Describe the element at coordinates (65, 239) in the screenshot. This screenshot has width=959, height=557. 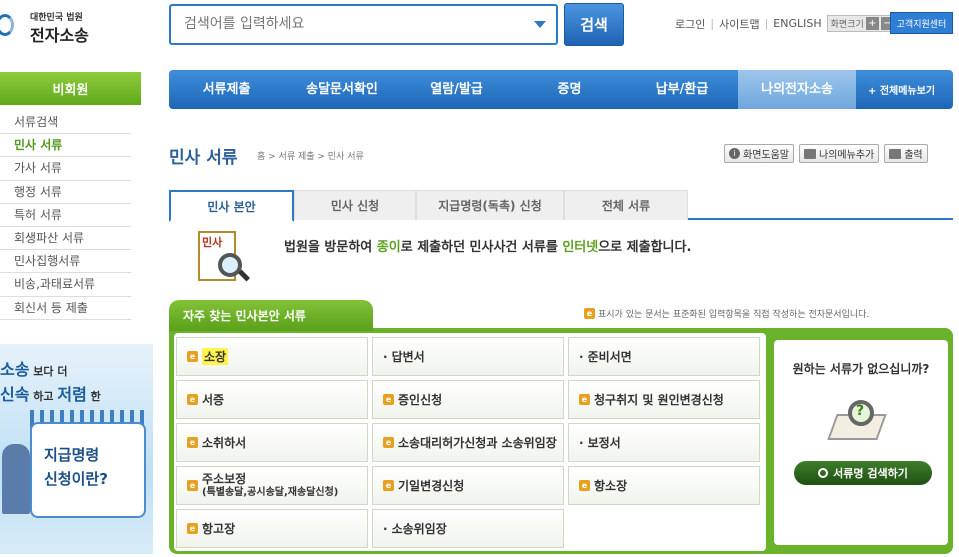
I see `sidebar-item-bankruptcy: 회생파산 서류` at that location.